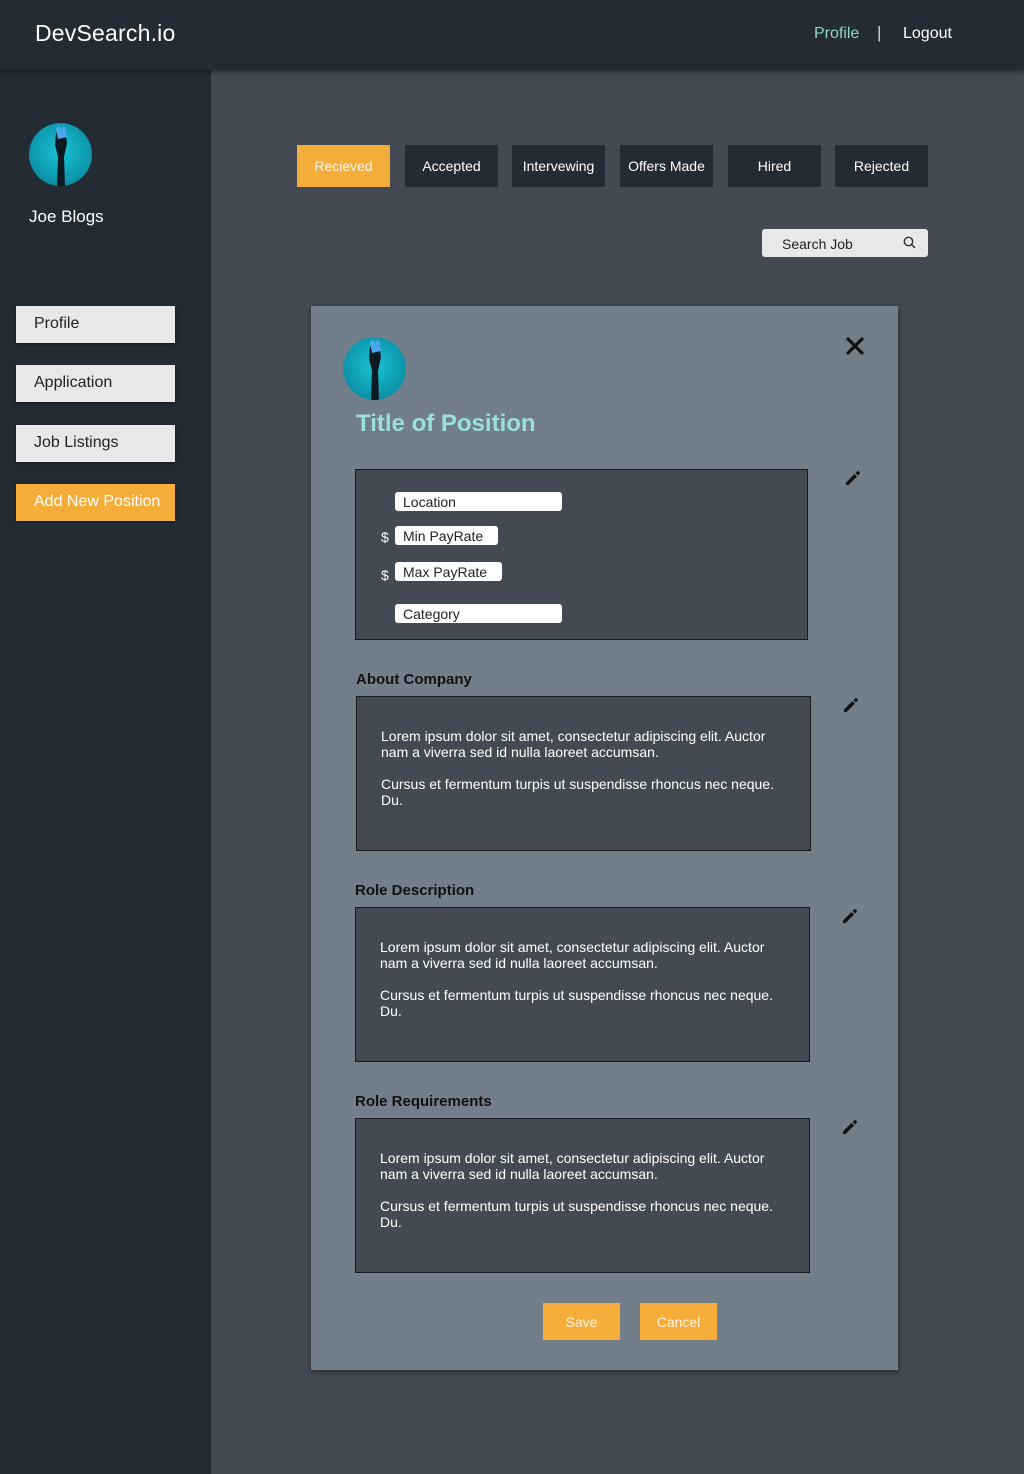 This screenshot has width=1024, height=1474. I want to click on position-title: Title of Position, so click(446, 424).